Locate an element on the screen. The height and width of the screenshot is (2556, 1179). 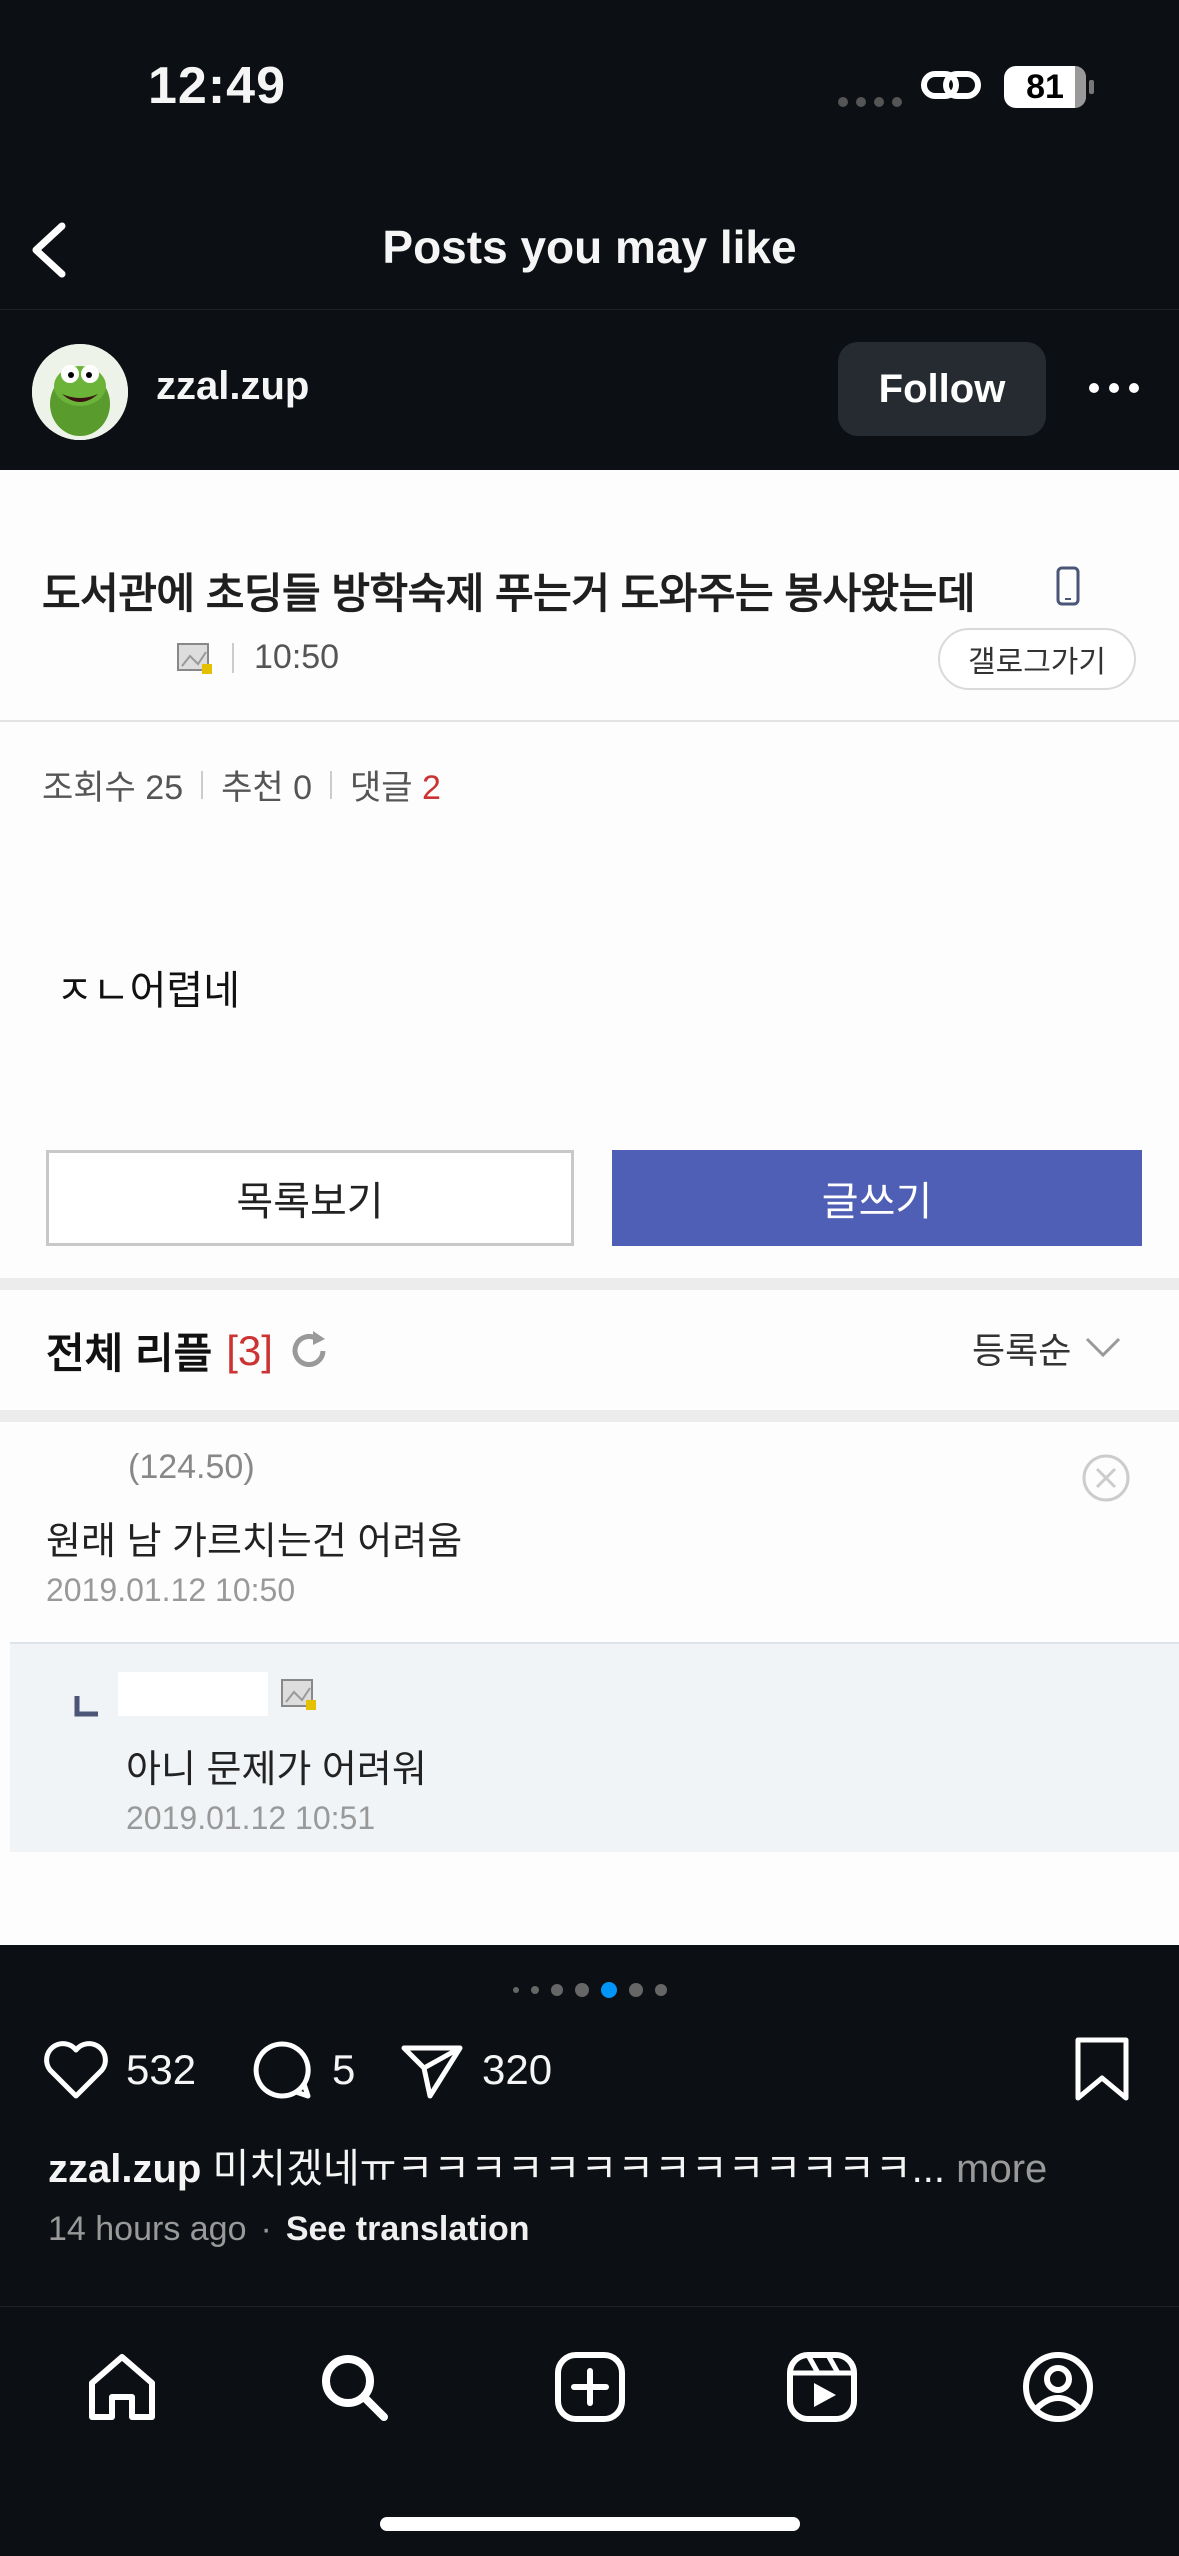
reply-date: 2019.01.12 10:51 is located at coordinates (251, 1818).